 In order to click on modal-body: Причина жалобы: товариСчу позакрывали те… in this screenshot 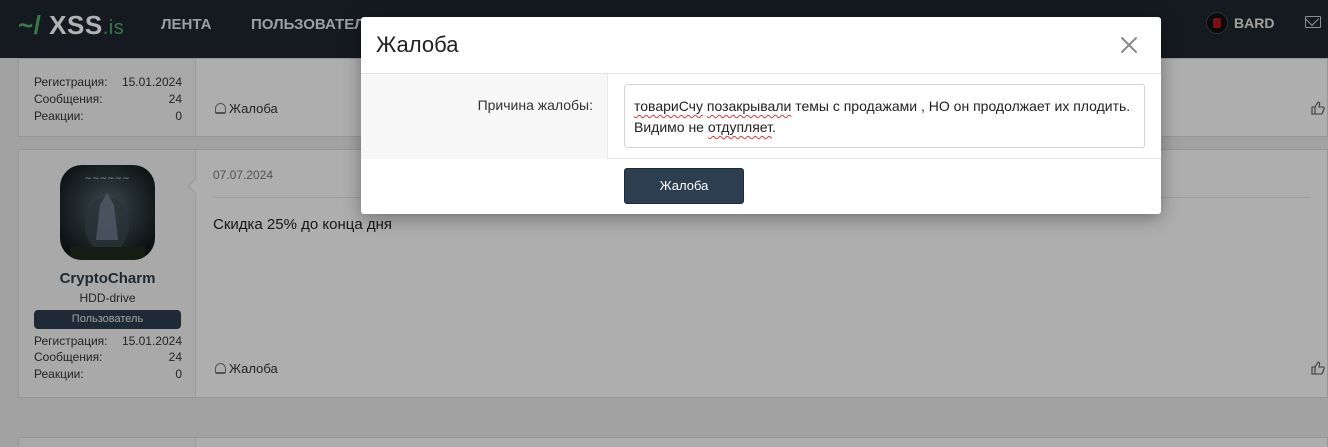, I will do `click(761, 116)`.